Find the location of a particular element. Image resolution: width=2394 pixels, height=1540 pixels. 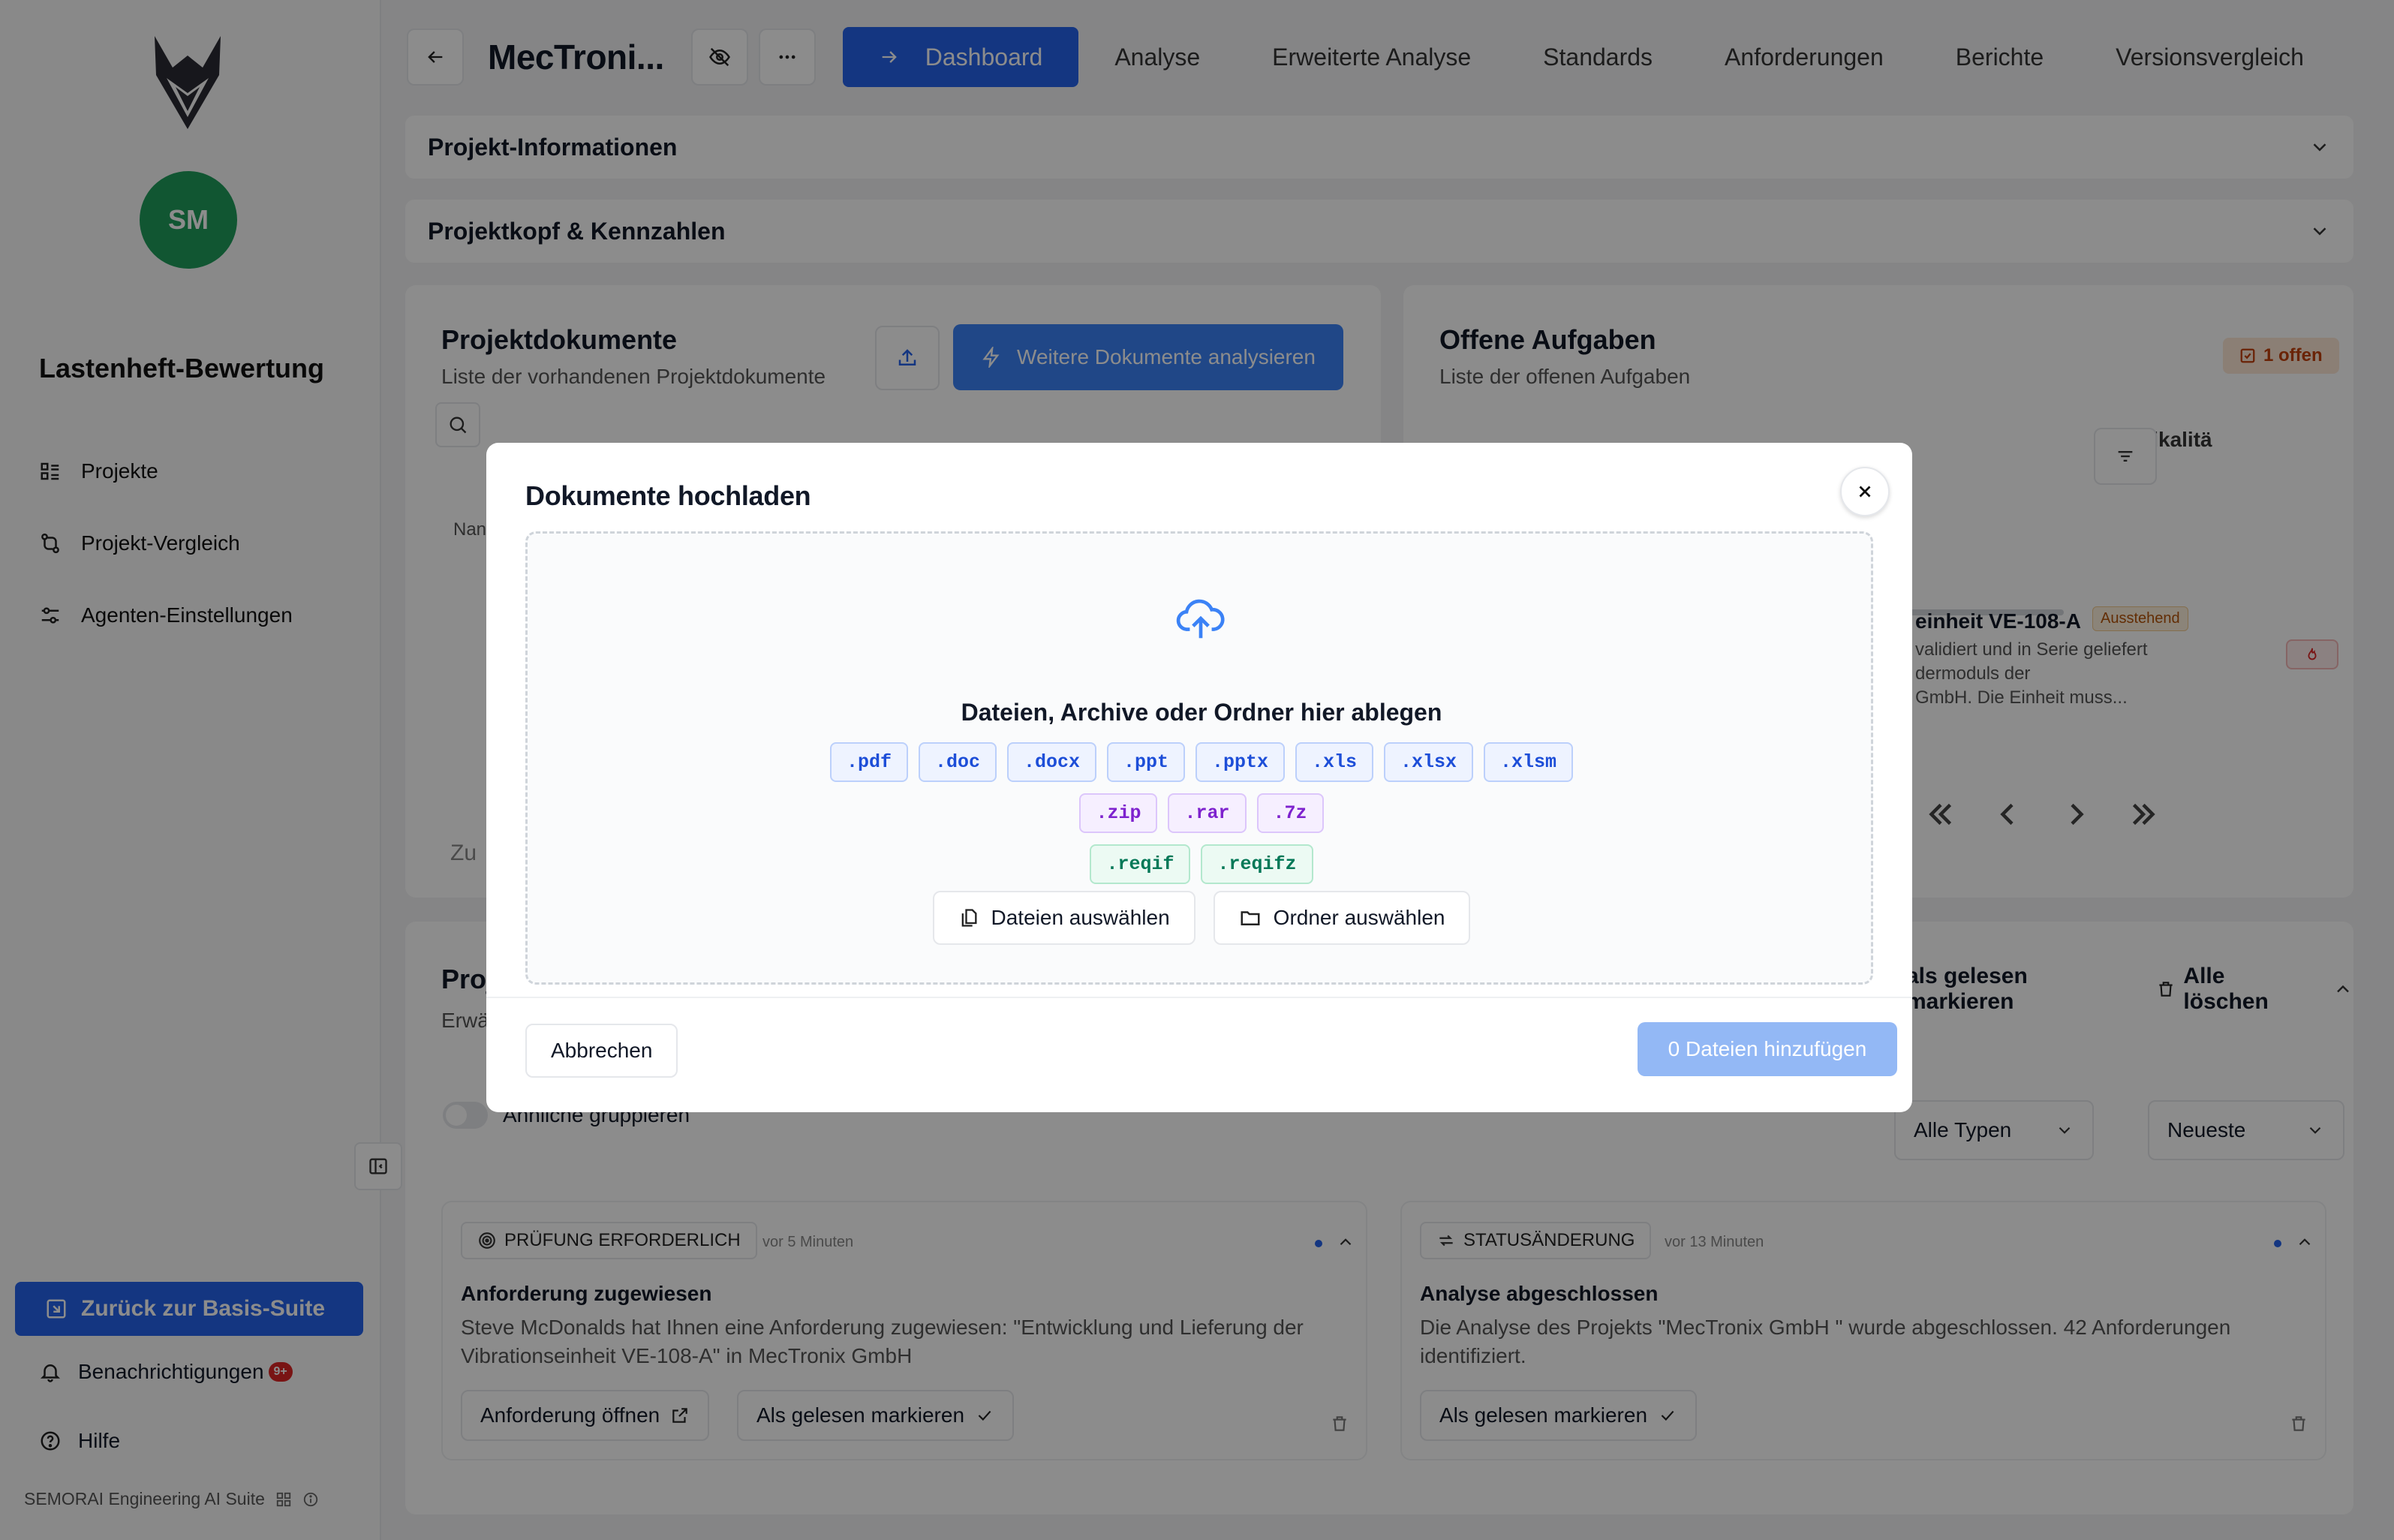

dropzone-actions: Dateien auswählen Ordner auswählen is located at coordinates (1201, 918).